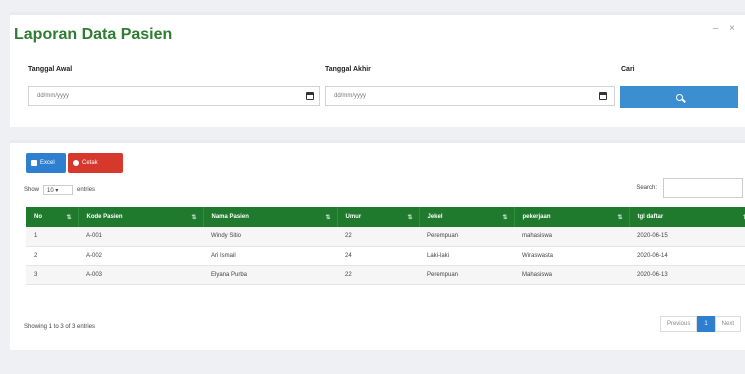 This screenshot has height=374, width=745. What do you see at coordinates (726, 28) in the screenshot?
I see `card-tools: – ×` at bounding box center [726, 28].